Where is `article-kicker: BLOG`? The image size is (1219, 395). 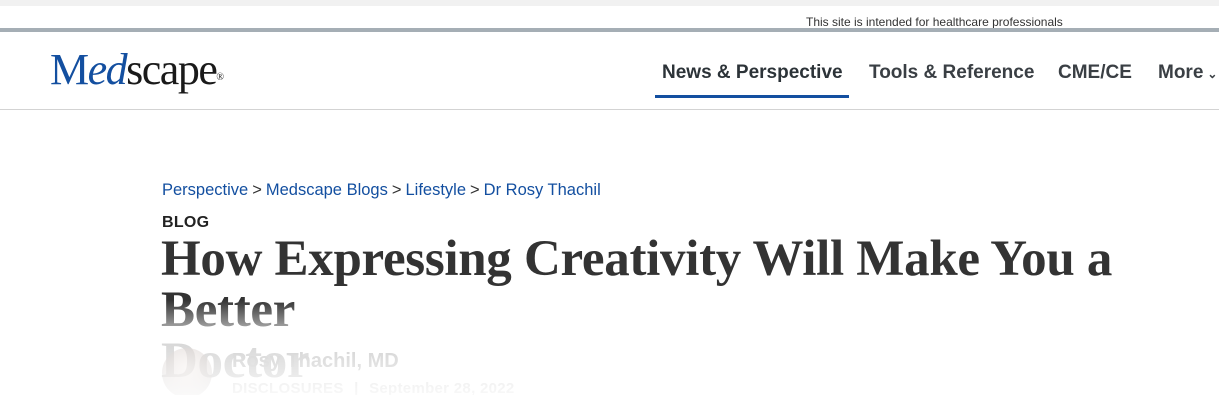 article-kicker: BLOG is located at coordinates (186, 222).